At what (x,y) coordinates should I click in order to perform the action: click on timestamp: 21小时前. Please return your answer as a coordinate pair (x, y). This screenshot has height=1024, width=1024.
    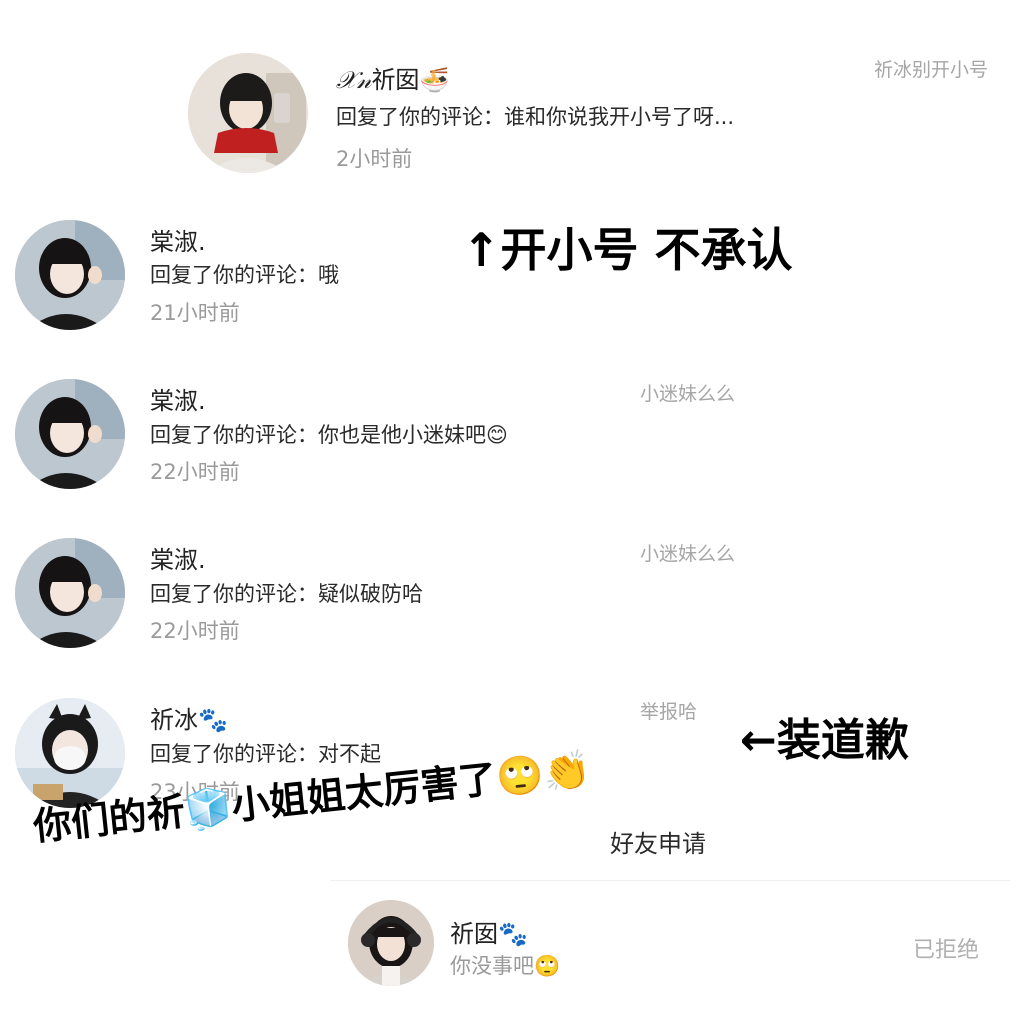
    Looking at the image, I should click on (195, 313).